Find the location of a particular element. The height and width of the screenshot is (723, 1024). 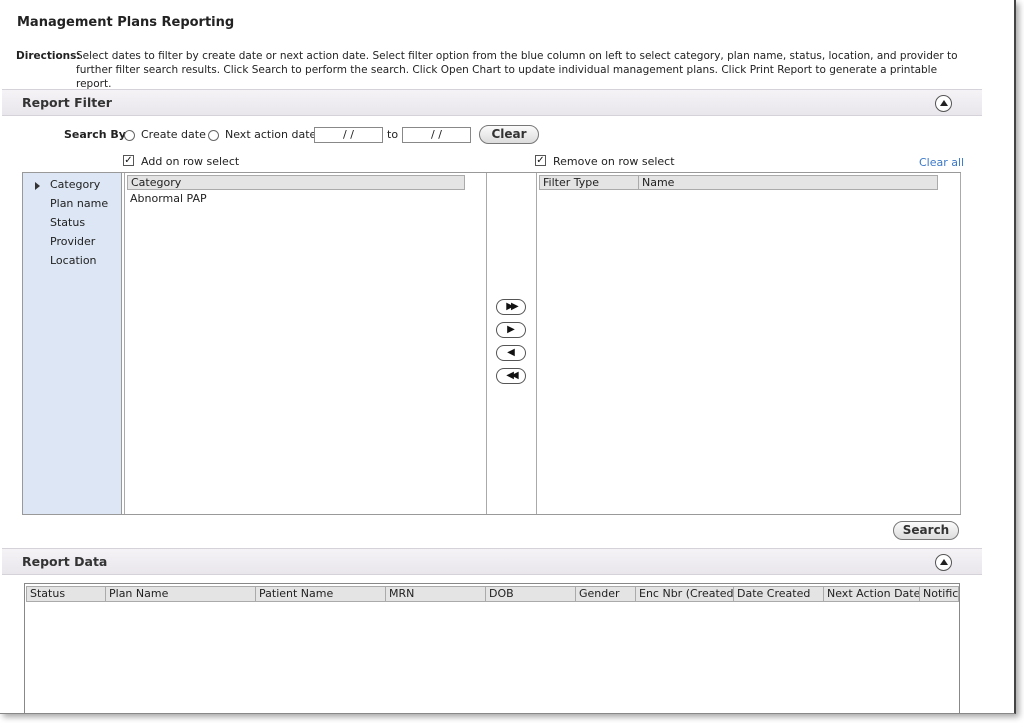

filter-type-column-header: Filter Type is located at coordinates (589, 182).